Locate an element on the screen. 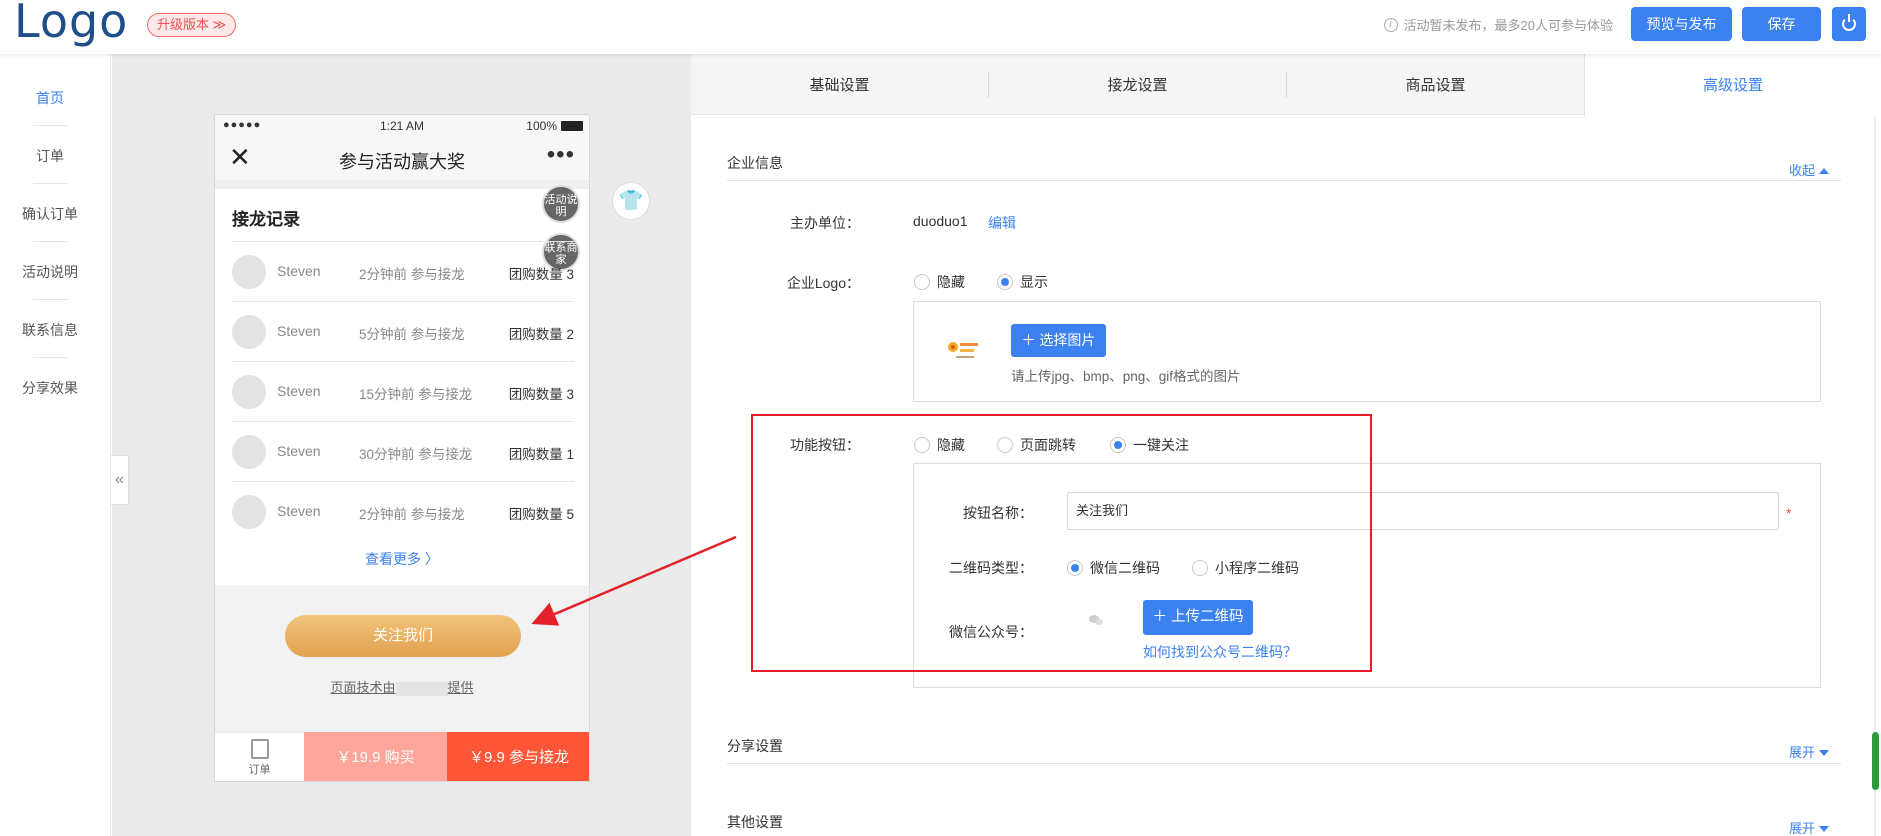  tab-basic: 基础设置 is located at coordinates (839, 84).